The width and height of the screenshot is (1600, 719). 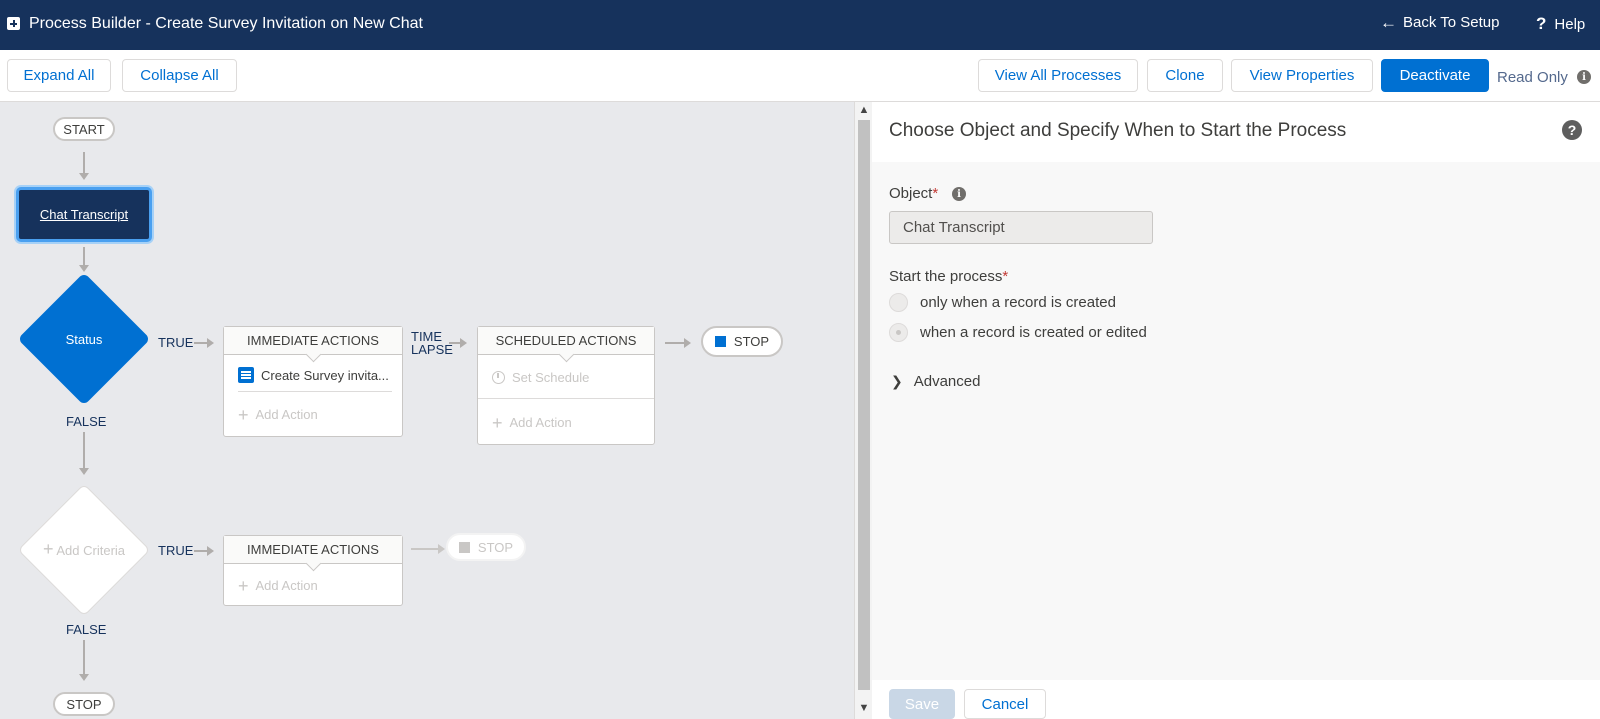 What do you see at coordinates (566, 341) in the screenshot?
I see `scheduled-actions-header: SCHEDULED ACTIONS` at bounding box center [566, 341].